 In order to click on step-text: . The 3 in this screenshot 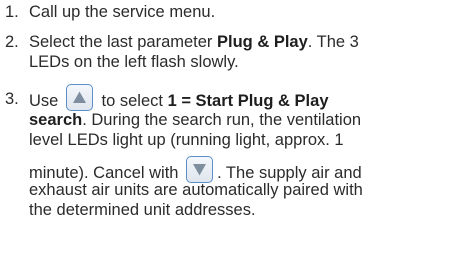, I will do `click(333, 42)`.